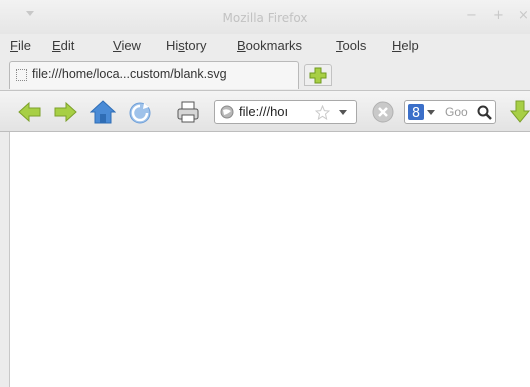 This screenshot has height=387, width=530. Describe the element at coordinates (30, 112) in the screenshot. I see `back-arrow-icon` at that location.